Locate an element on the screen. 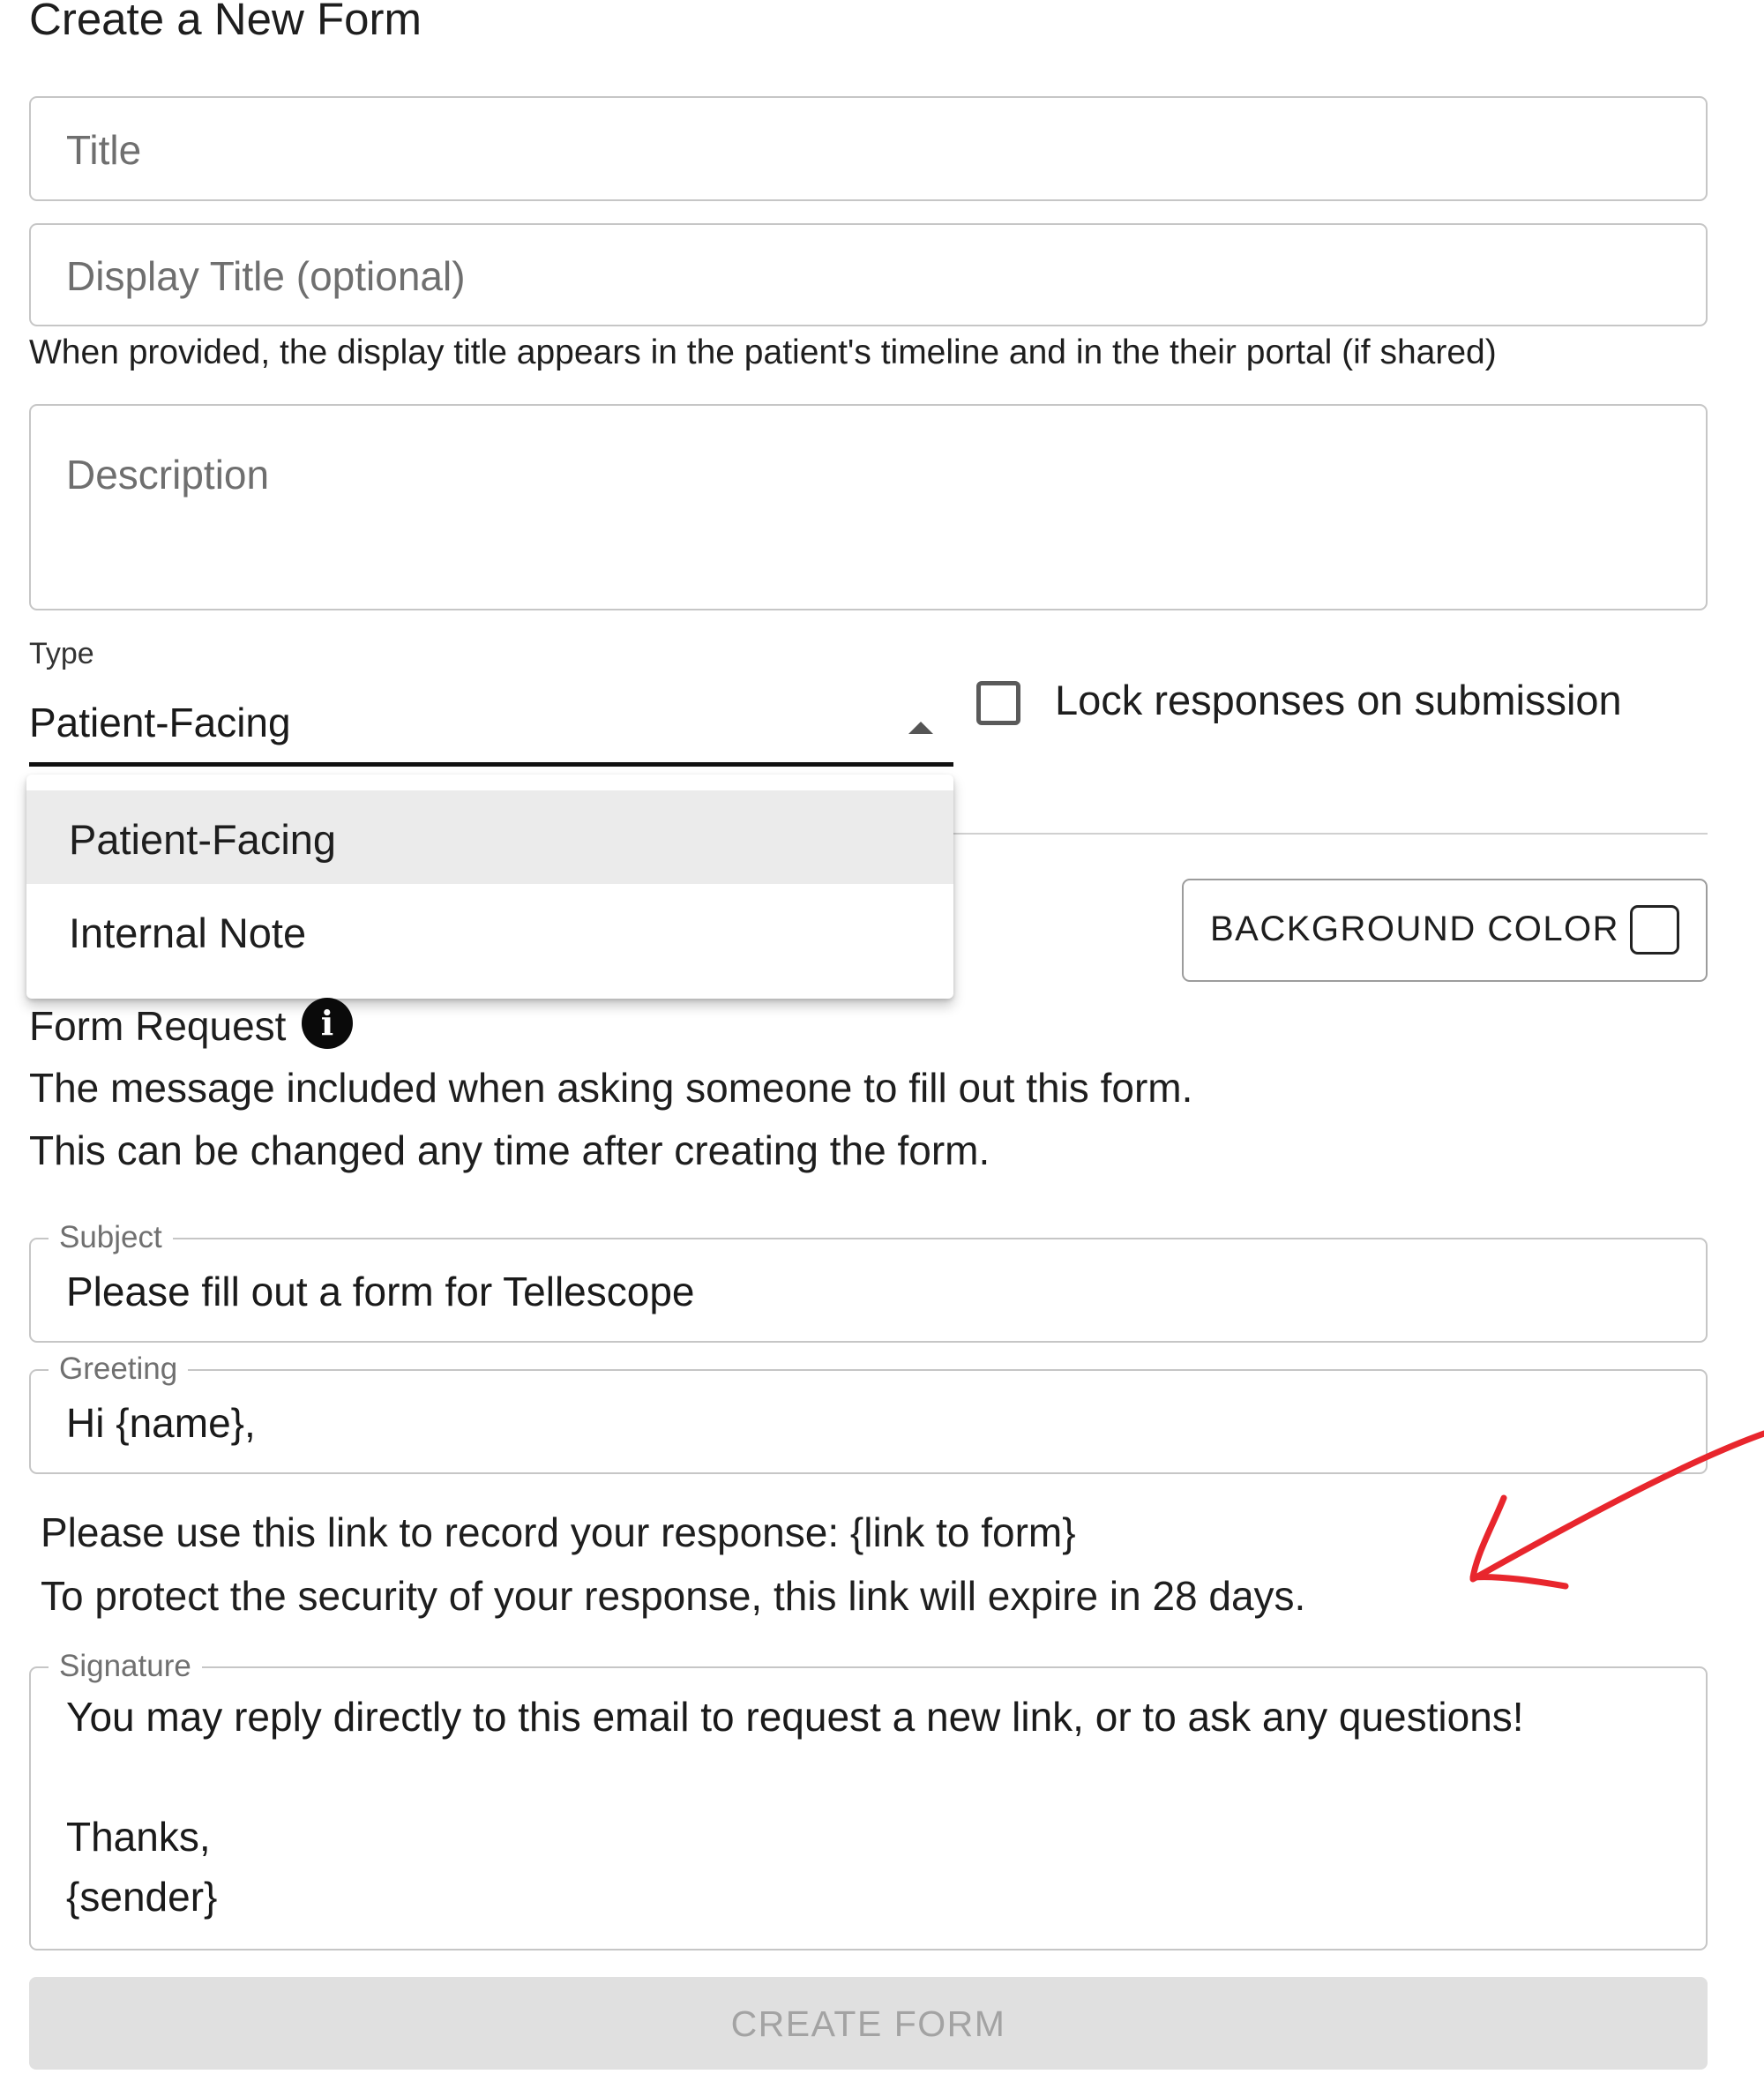 This screenshot has height=2074, width=1764. greeting-value: Hi {name}, is located at coordinates (161, 1423).